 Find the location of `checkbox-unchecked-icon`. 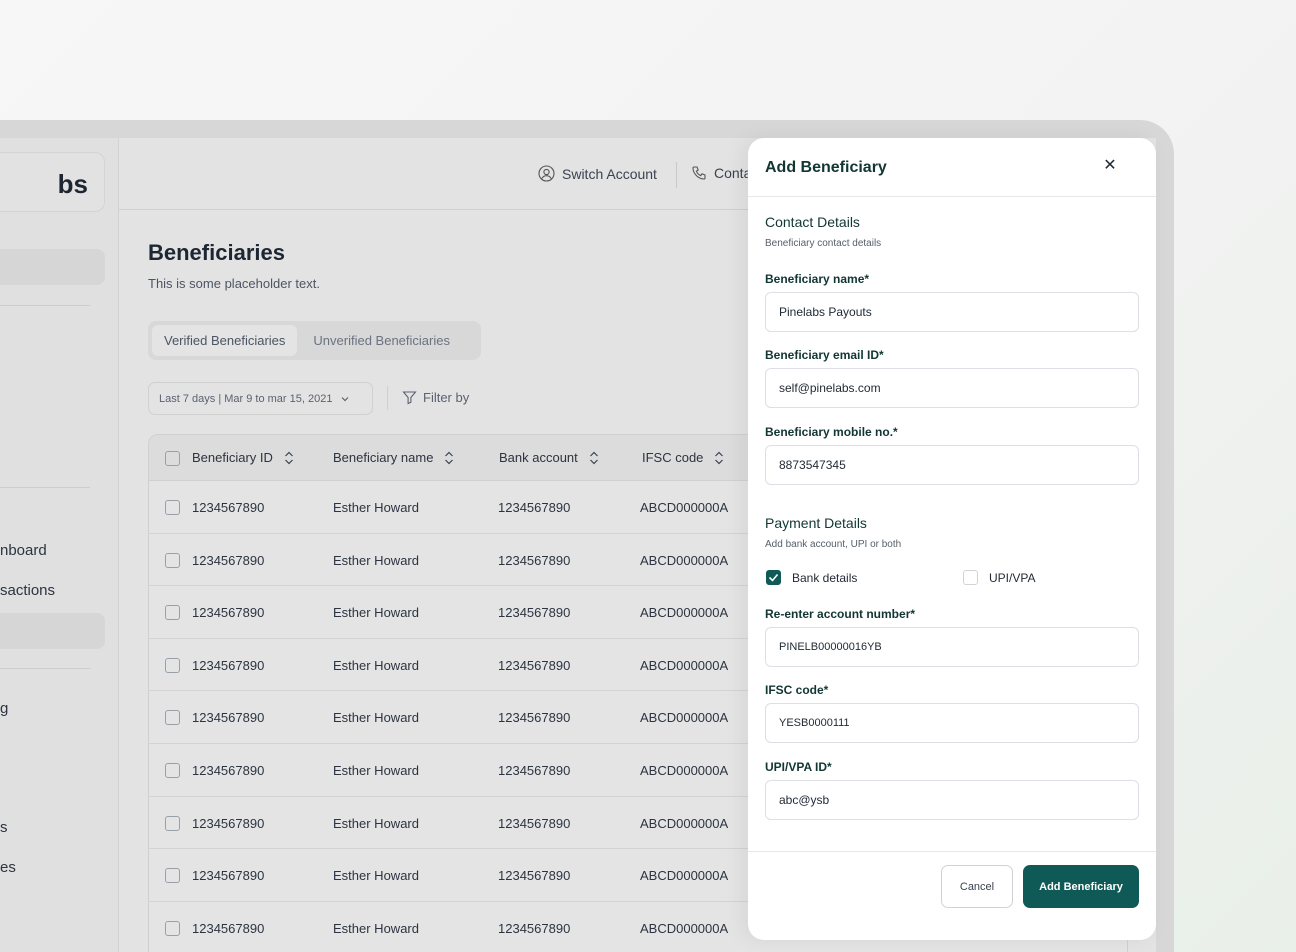

checkbox-unchecked-icon is located at coordinates (970, 577).